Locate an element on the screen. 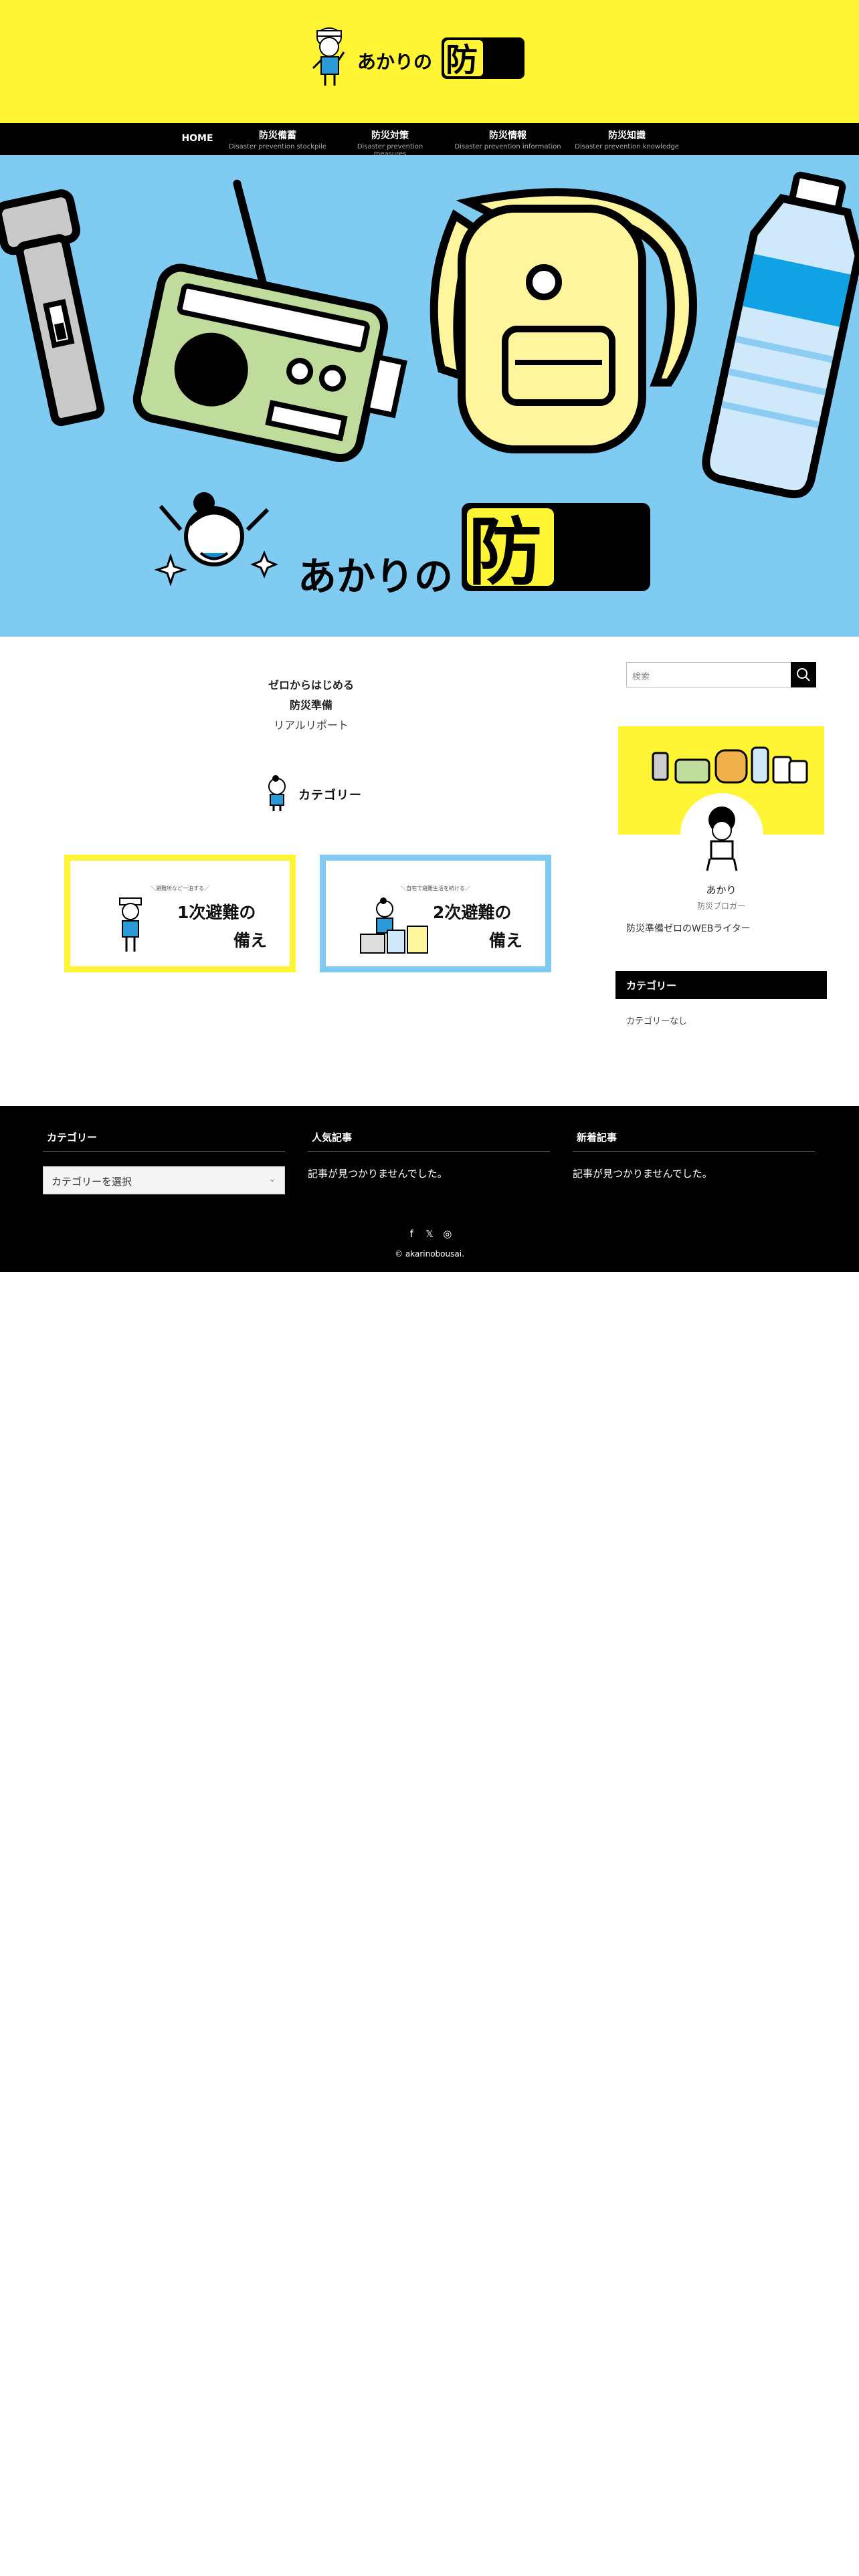 This screenshot has width=859, height=2576. category-card-primary-evacuation: ＼避難所など一泊する／ 1次避難の 備え is located at coordinates (180, 914).